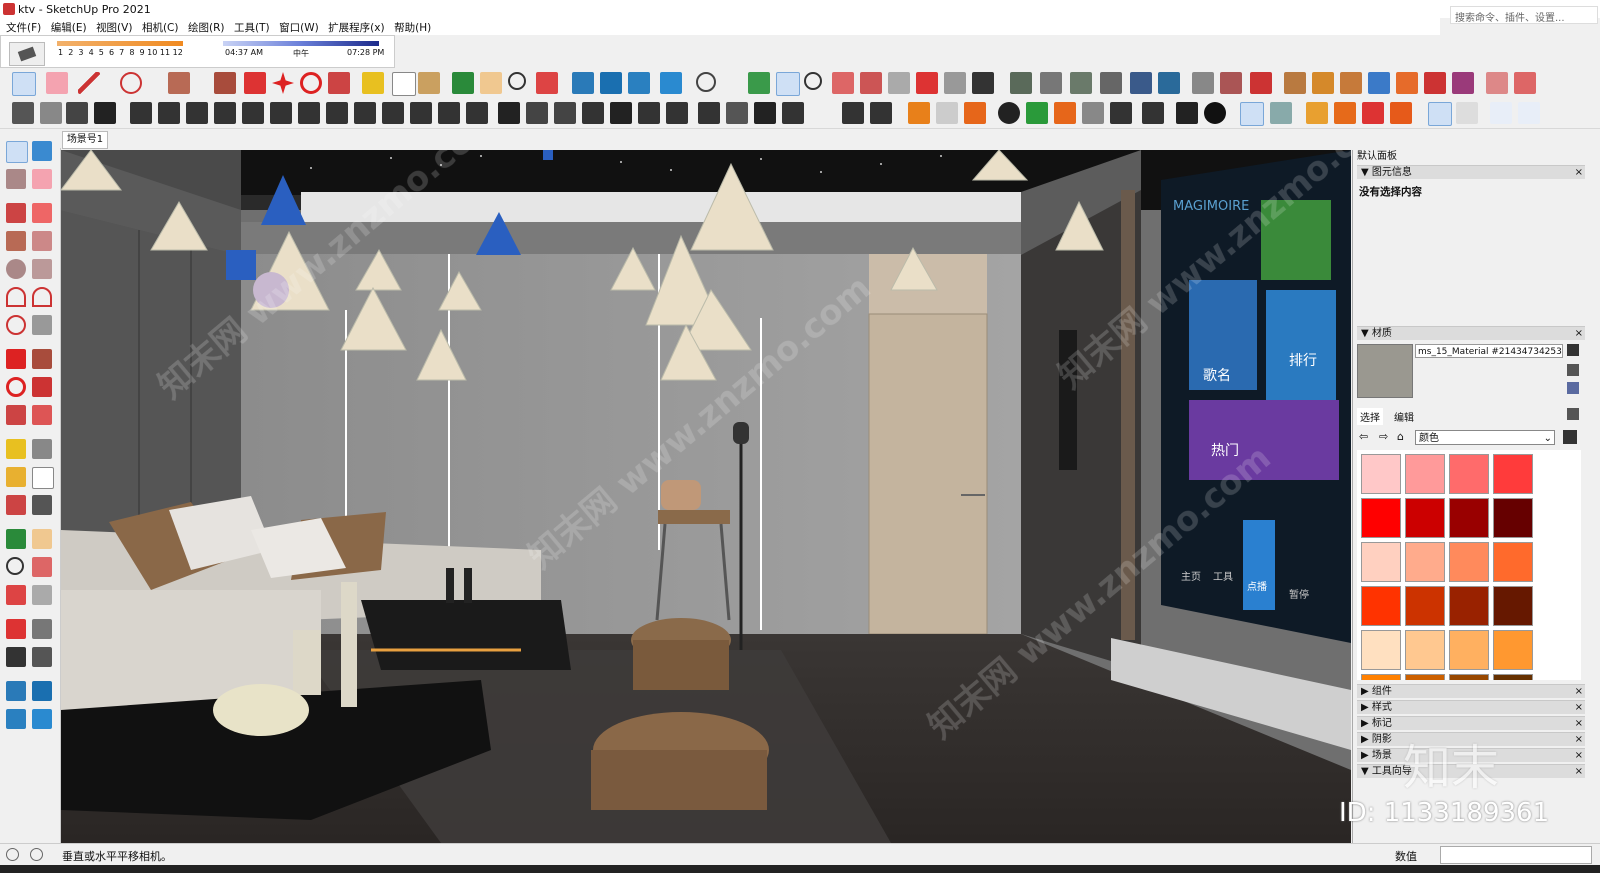 Image resolution: width=1600 pixels, height=873 pixels. I want to click on door-icon, so click(765, 113).